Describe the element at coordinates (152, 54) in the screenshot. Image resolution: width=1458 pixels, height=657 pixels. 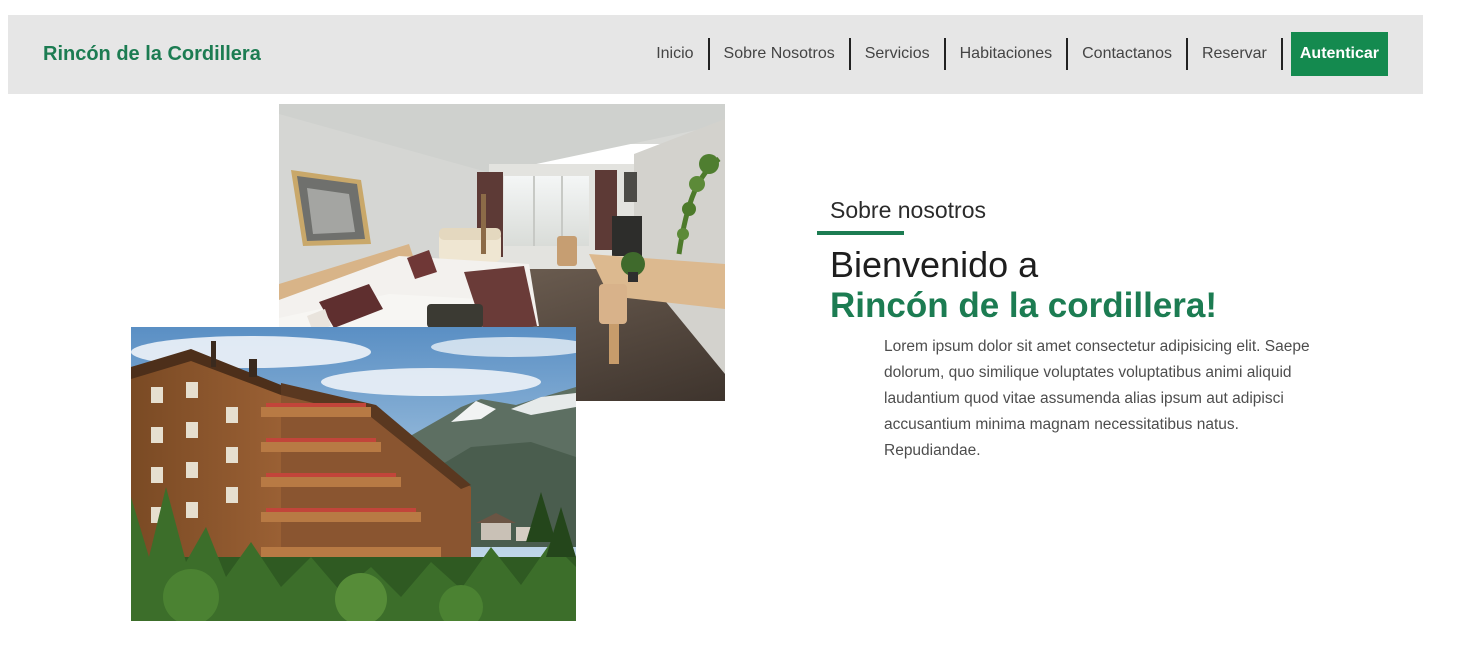
I see `brand-logo-text: Rincón de la Cordillera` at that location.